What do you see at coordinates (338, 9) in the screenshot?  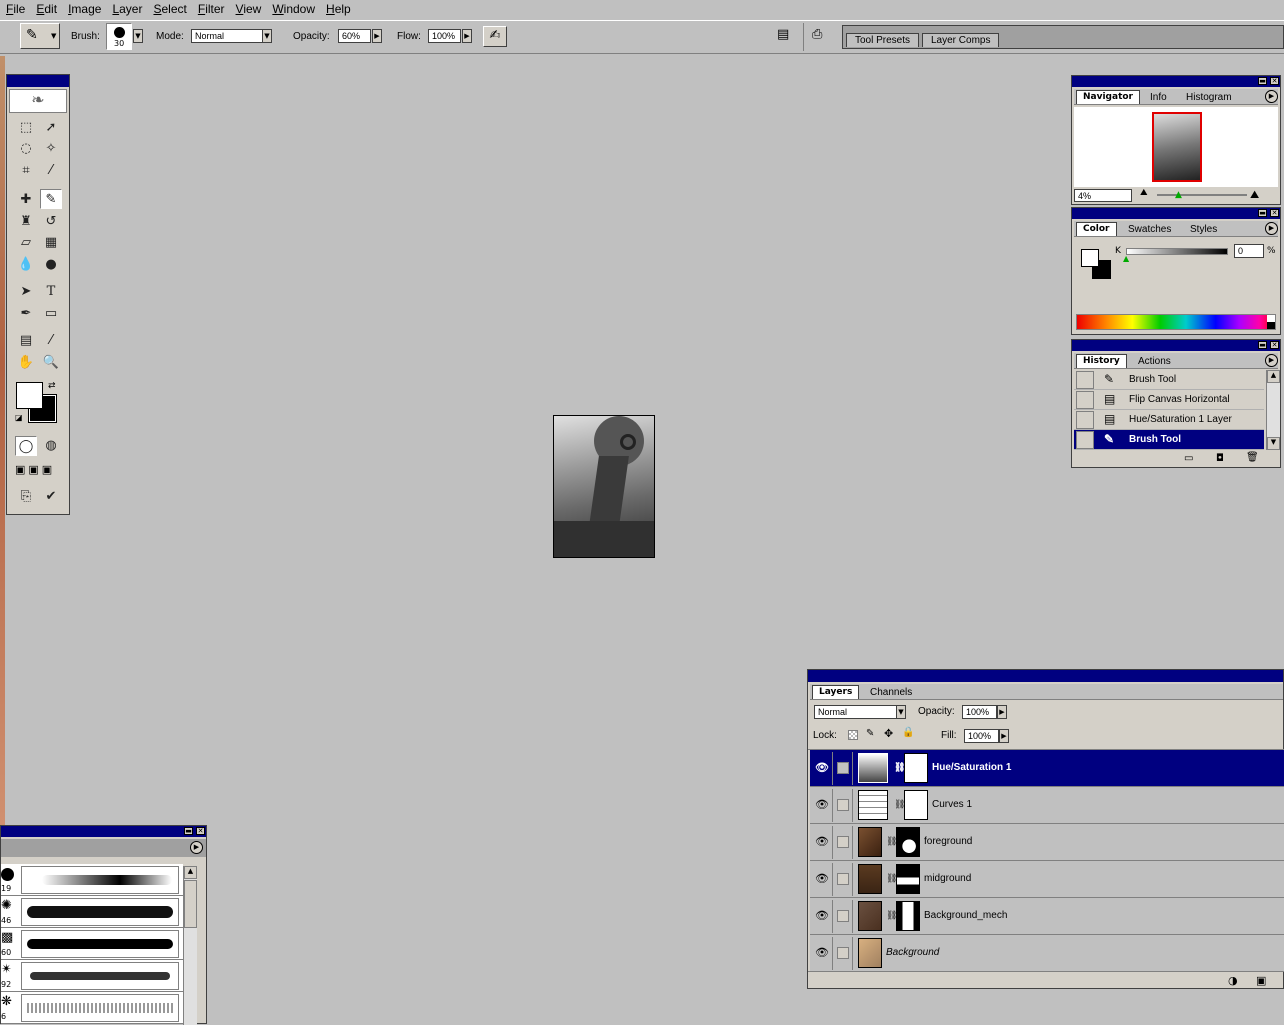 I see `menu-help: Help` at bounding box center [338, 9].